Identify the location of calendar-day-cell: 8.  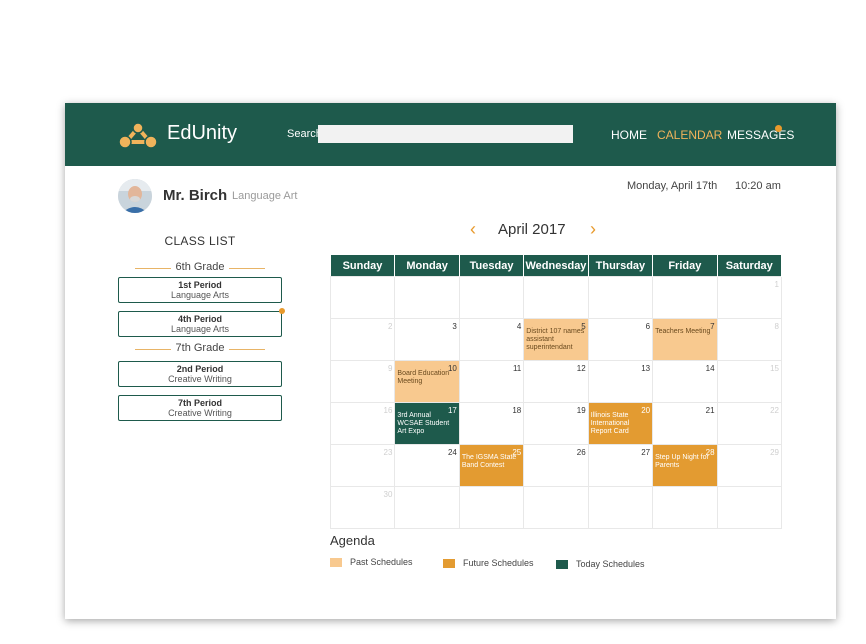
(749, 339).